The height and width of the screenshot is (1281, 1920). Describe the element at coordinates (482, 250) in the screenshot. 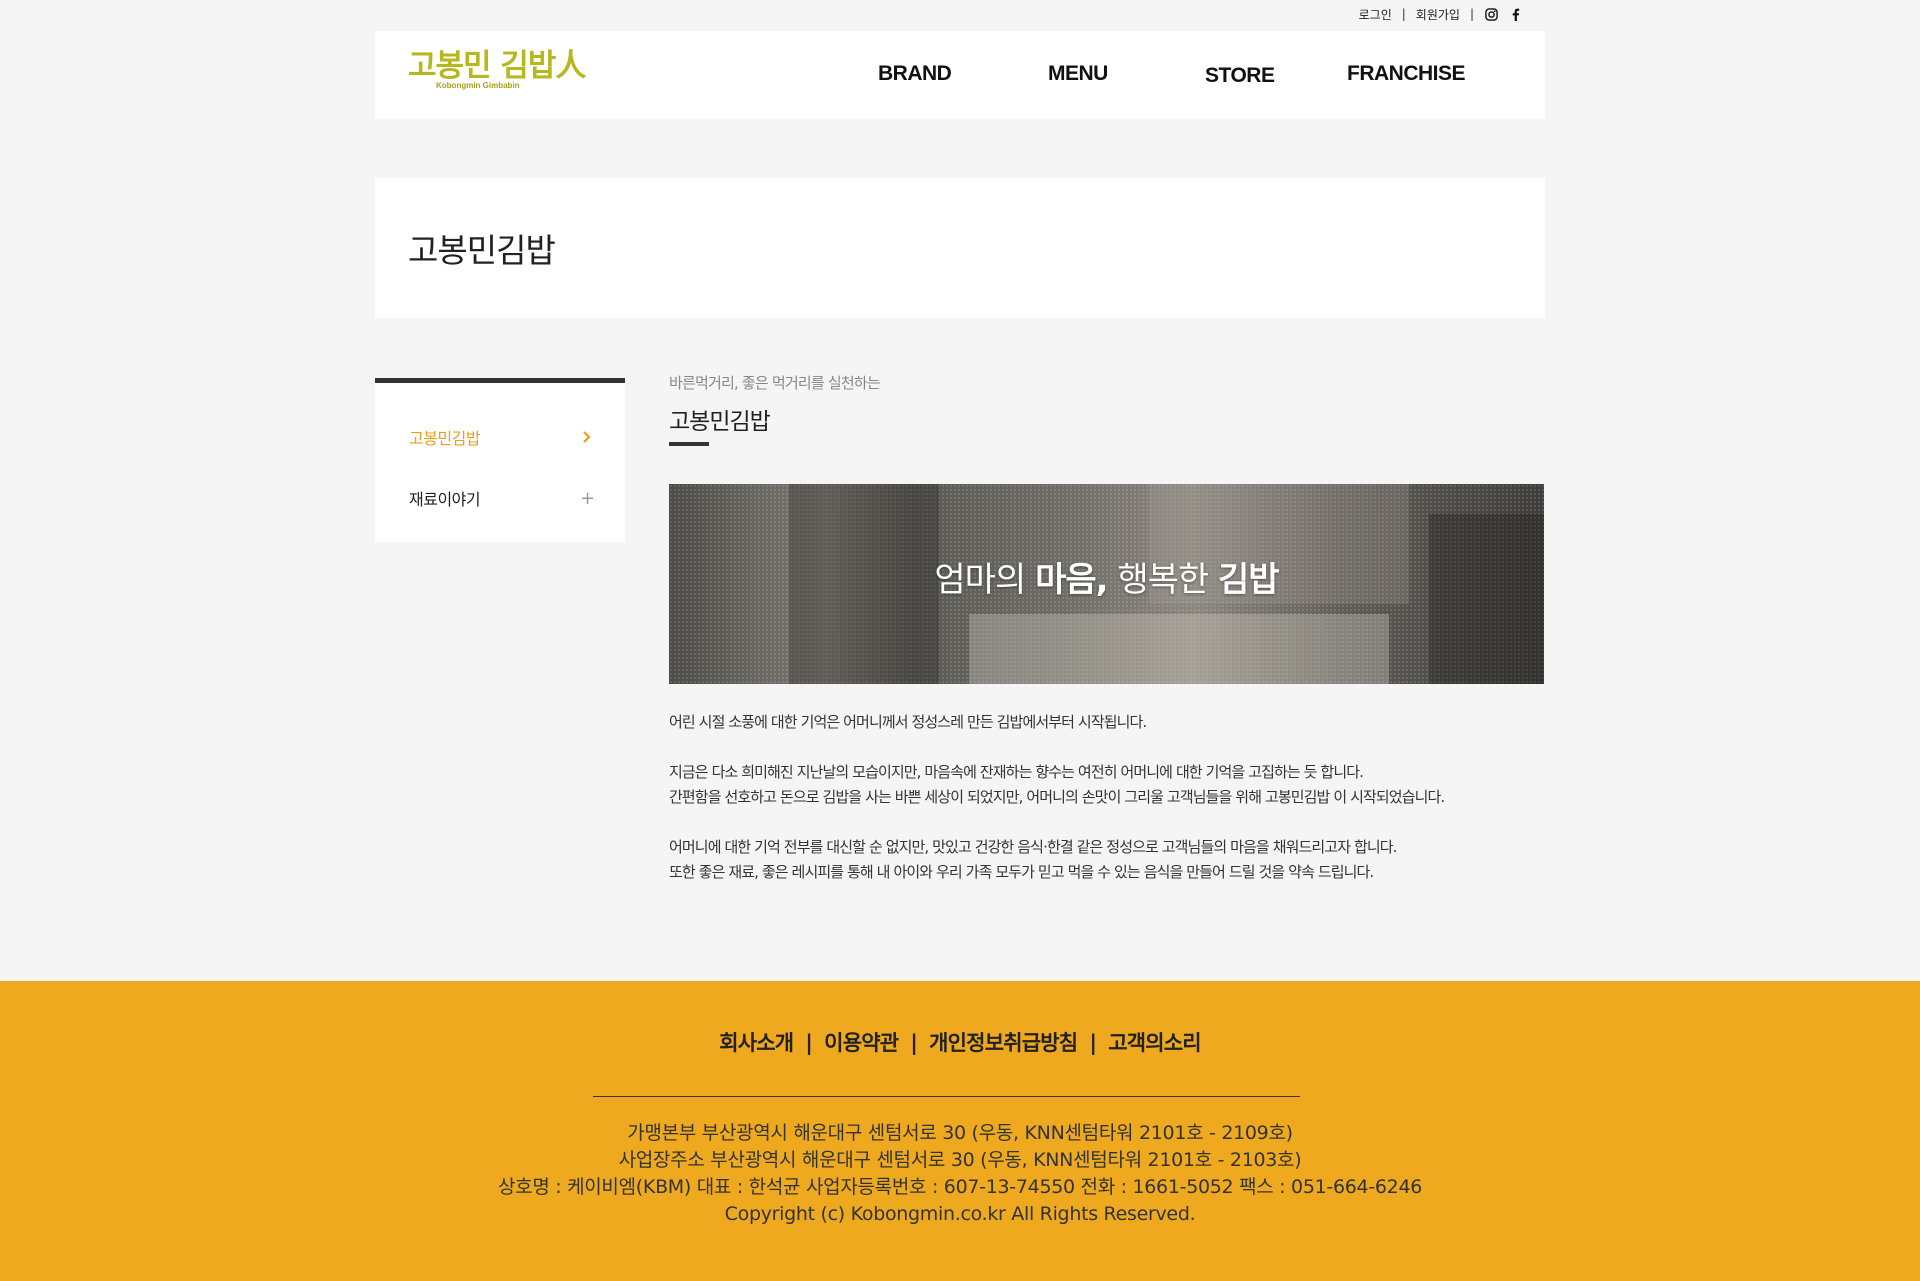

I see `page-title: 고봉민김밥` at that location.